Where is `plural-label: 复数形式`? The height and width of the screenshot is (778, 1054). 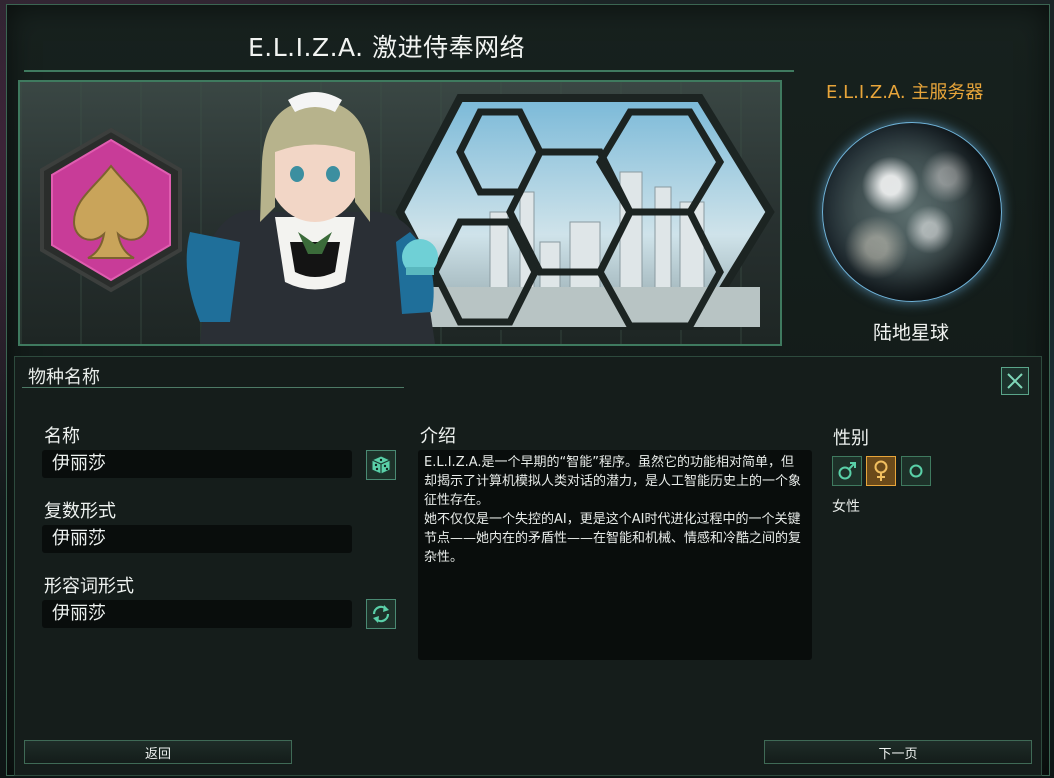
plural-label: 复数形式 is located at coordinates (80, 511).